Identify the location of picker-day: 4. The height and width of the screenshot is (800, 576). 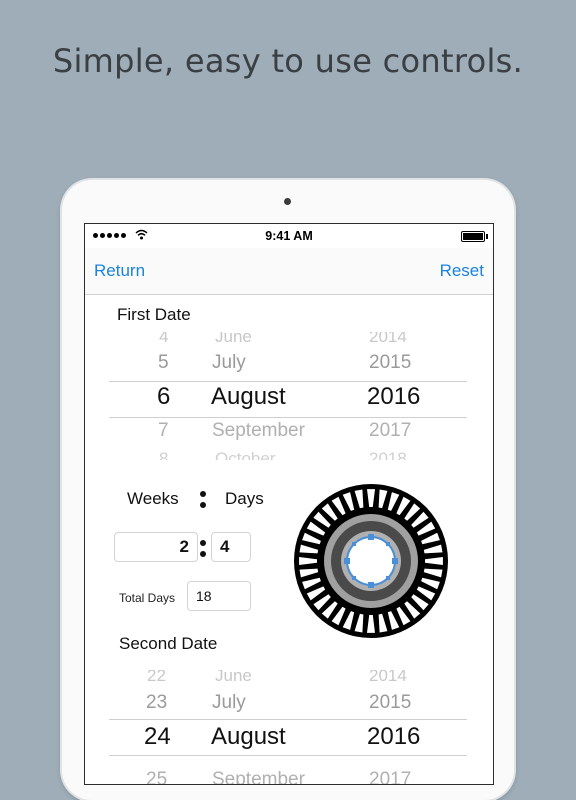
(164, 338).